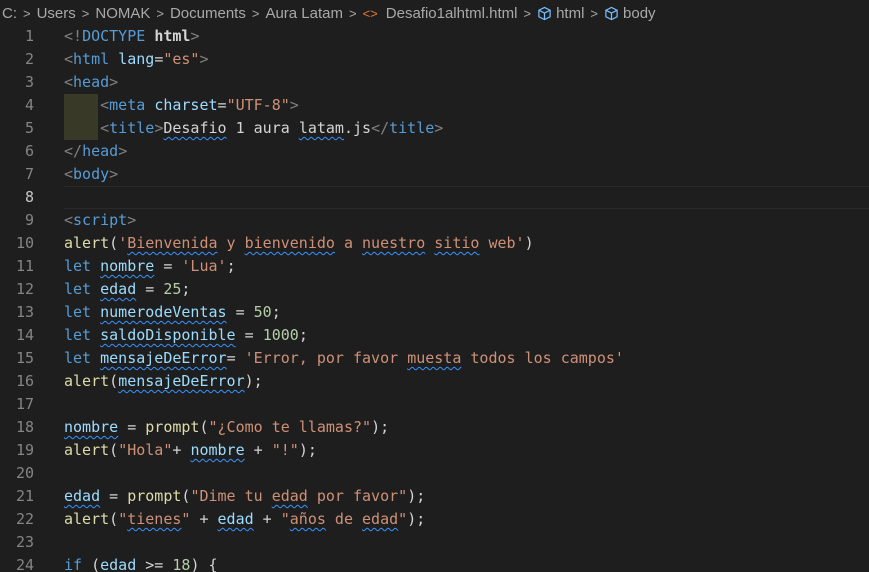 The width and height of the screenshot is (869, 572). What do you see at coordinates (434, 404) in the screenshot?
I see `code-line: 17` at bounding box center [434, 404].